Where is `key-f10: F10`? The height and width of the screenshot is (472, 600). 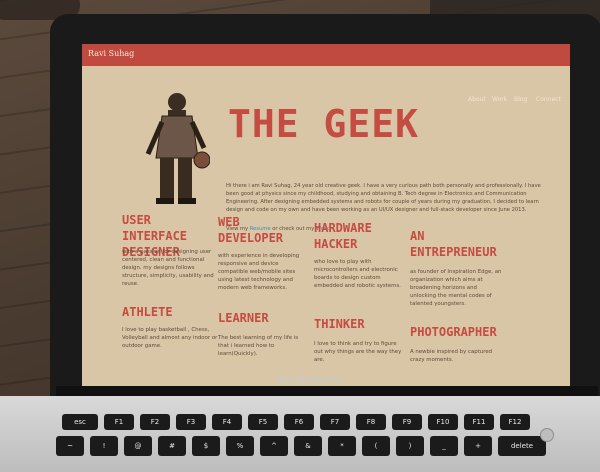 key-f10: F10 is located at coordinates (443, 422).